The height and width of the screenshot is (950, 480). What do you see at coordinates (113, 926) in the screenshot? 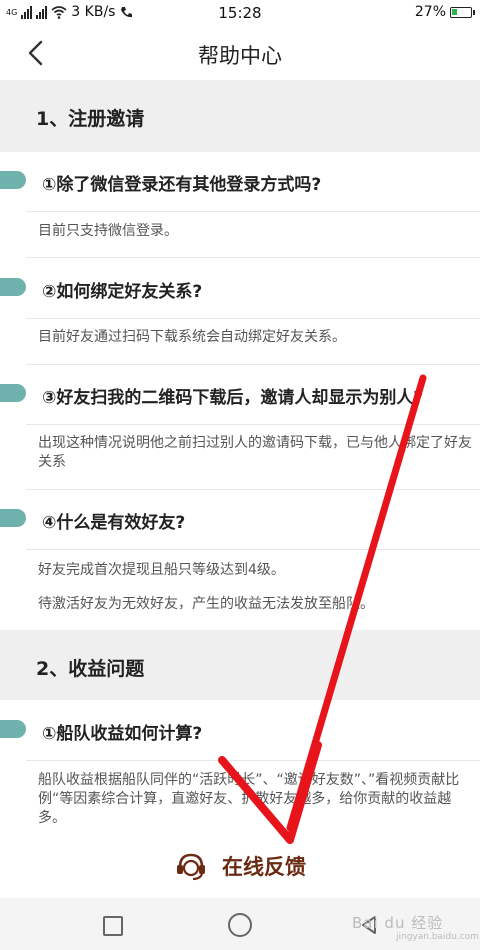
I see `recent-apps-button` at bounding box center [113, 926].